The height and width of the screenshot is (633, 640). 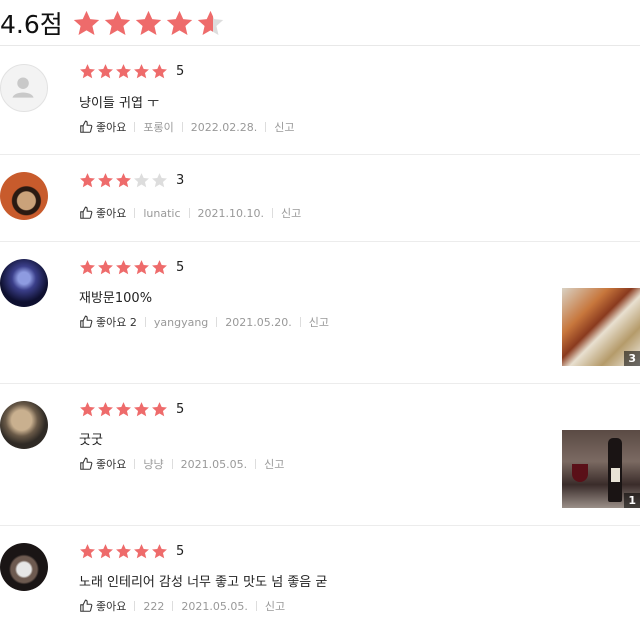 What do you see at coordinates (224, 127) in the screenshot?
I see `review-date: 2022.02.28.` at bounding box center [224, 127].